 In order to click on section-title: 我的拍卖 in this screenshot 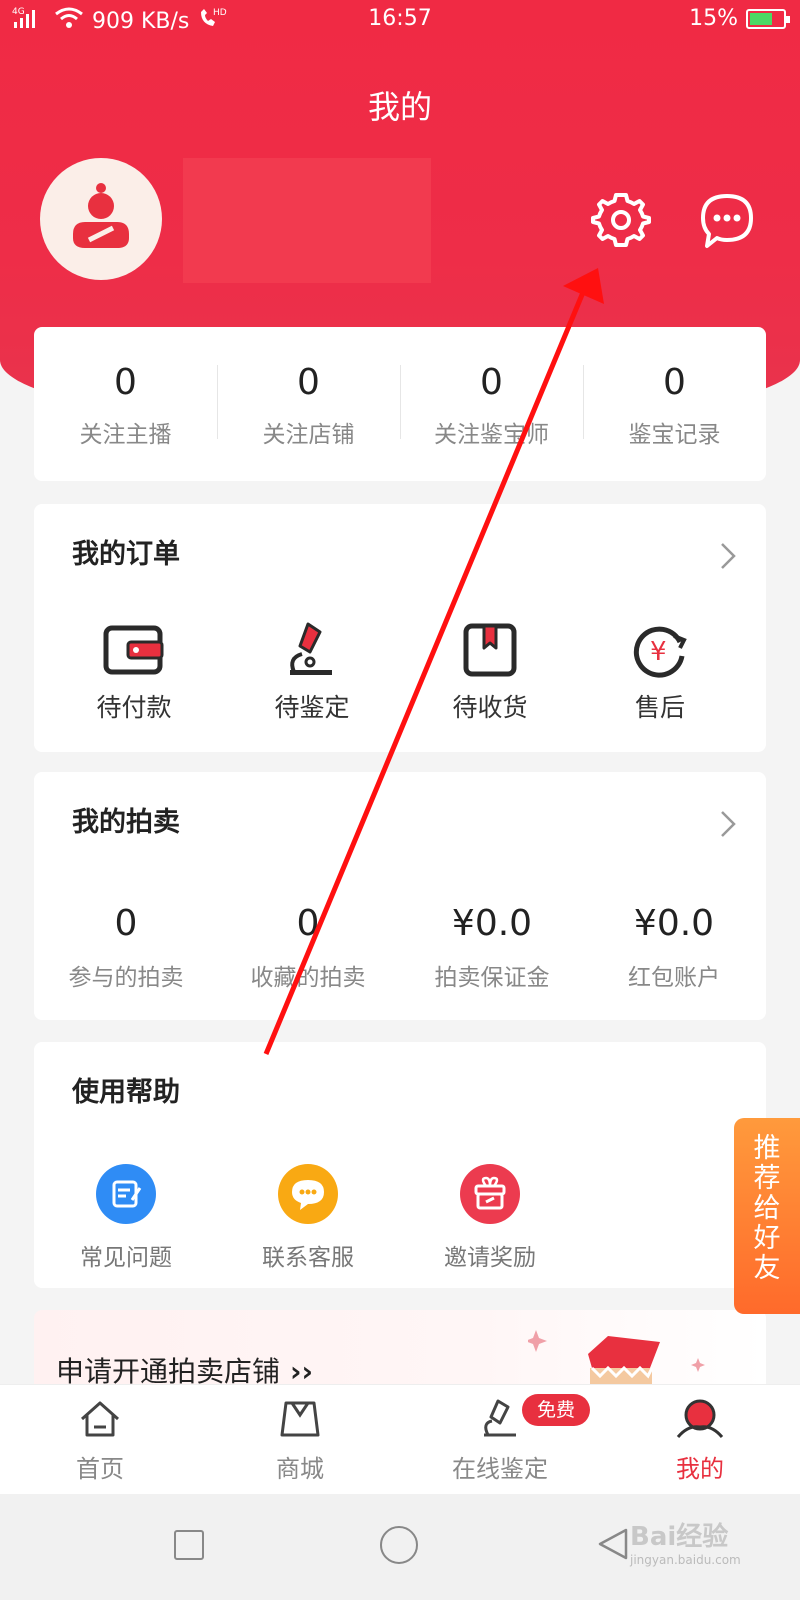, I will do `click(126, 822)`.